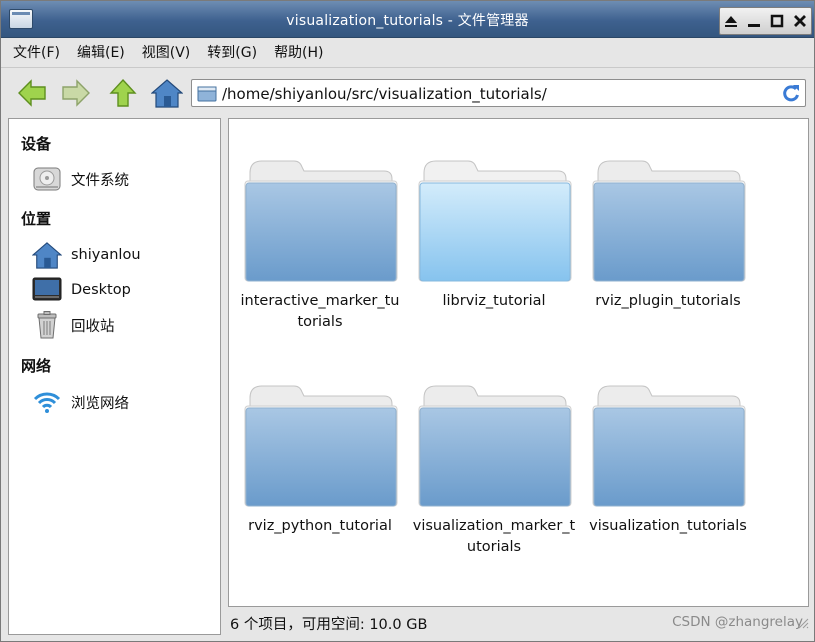  What do you see at coordinates (101, 290) in the screenshot?
I see `sidebar-item-label: Desktop` at bounding box center [101, 290].